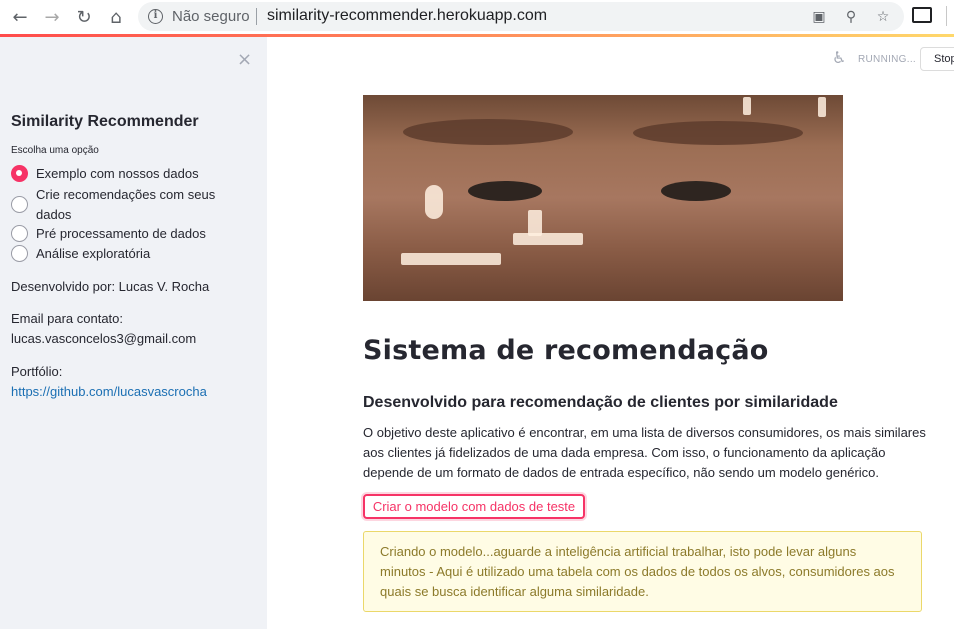 The width and height of the screenshot is (954, 629). What do you see at coordinates (474, 506) in the screenshot?
I see `create-model-button: Criar o modelo com dados de teste` at bounding box center [474, 506].